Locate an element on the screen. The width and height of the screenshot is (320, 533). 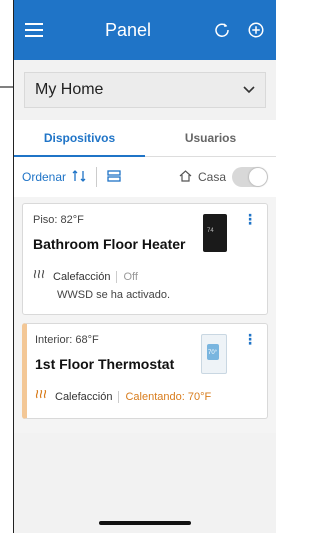
tab-dispositivos: Dispositivos is located at coordinates (79, 138).